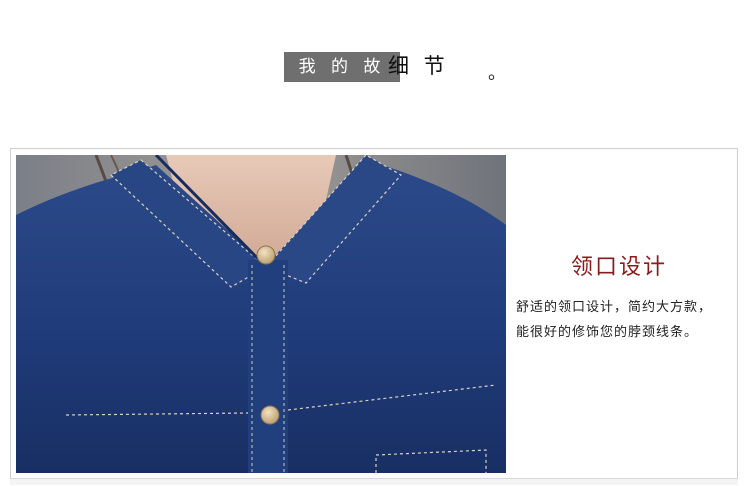 Image resolution: width=750 pixels, height=486 pixels. Describe the element at coordinates (618, 267) in the screenshot. I see `detail-heading: 领口设计` at that location.